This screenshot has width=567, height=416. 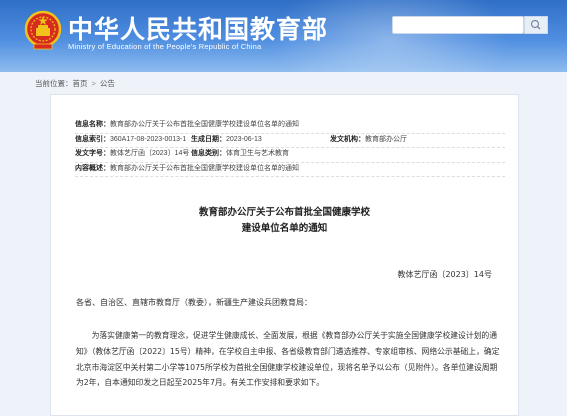 I want to click on breadcrumb-current: 公告, so click(x=107, y=83).